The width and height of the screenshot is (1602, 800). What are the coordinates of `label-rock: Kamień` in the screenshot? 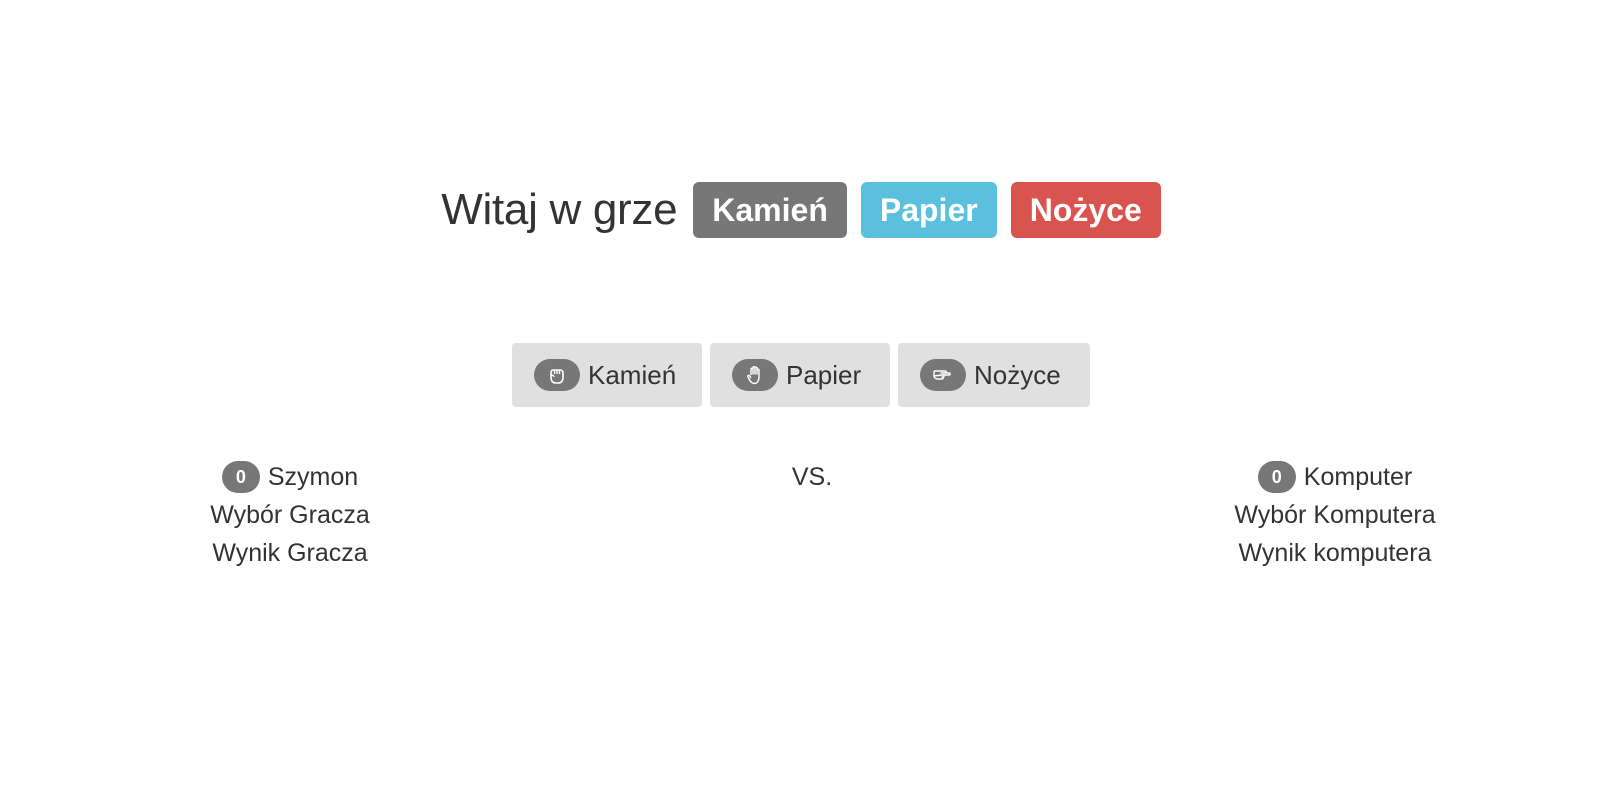 It's located at (770, 210).